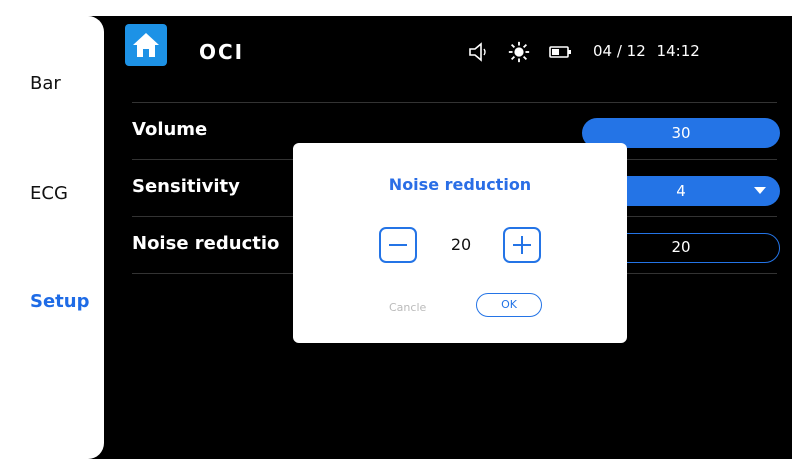  Describe the element at coordinates (522, 245) in the screenshot. I see `increment-button` at that location.